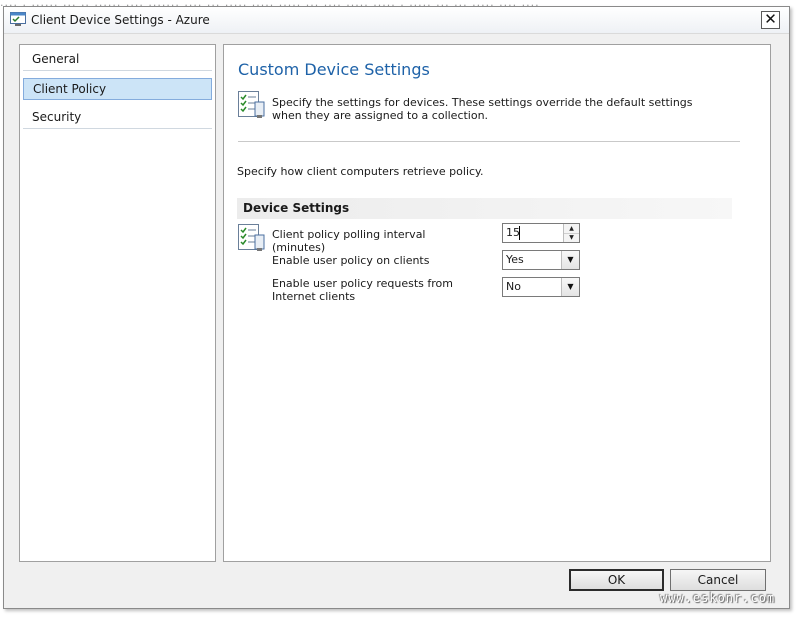 This screenshot has width=796, height=617. I want to click on sidebar-item-security: Security, so click(117, 118).